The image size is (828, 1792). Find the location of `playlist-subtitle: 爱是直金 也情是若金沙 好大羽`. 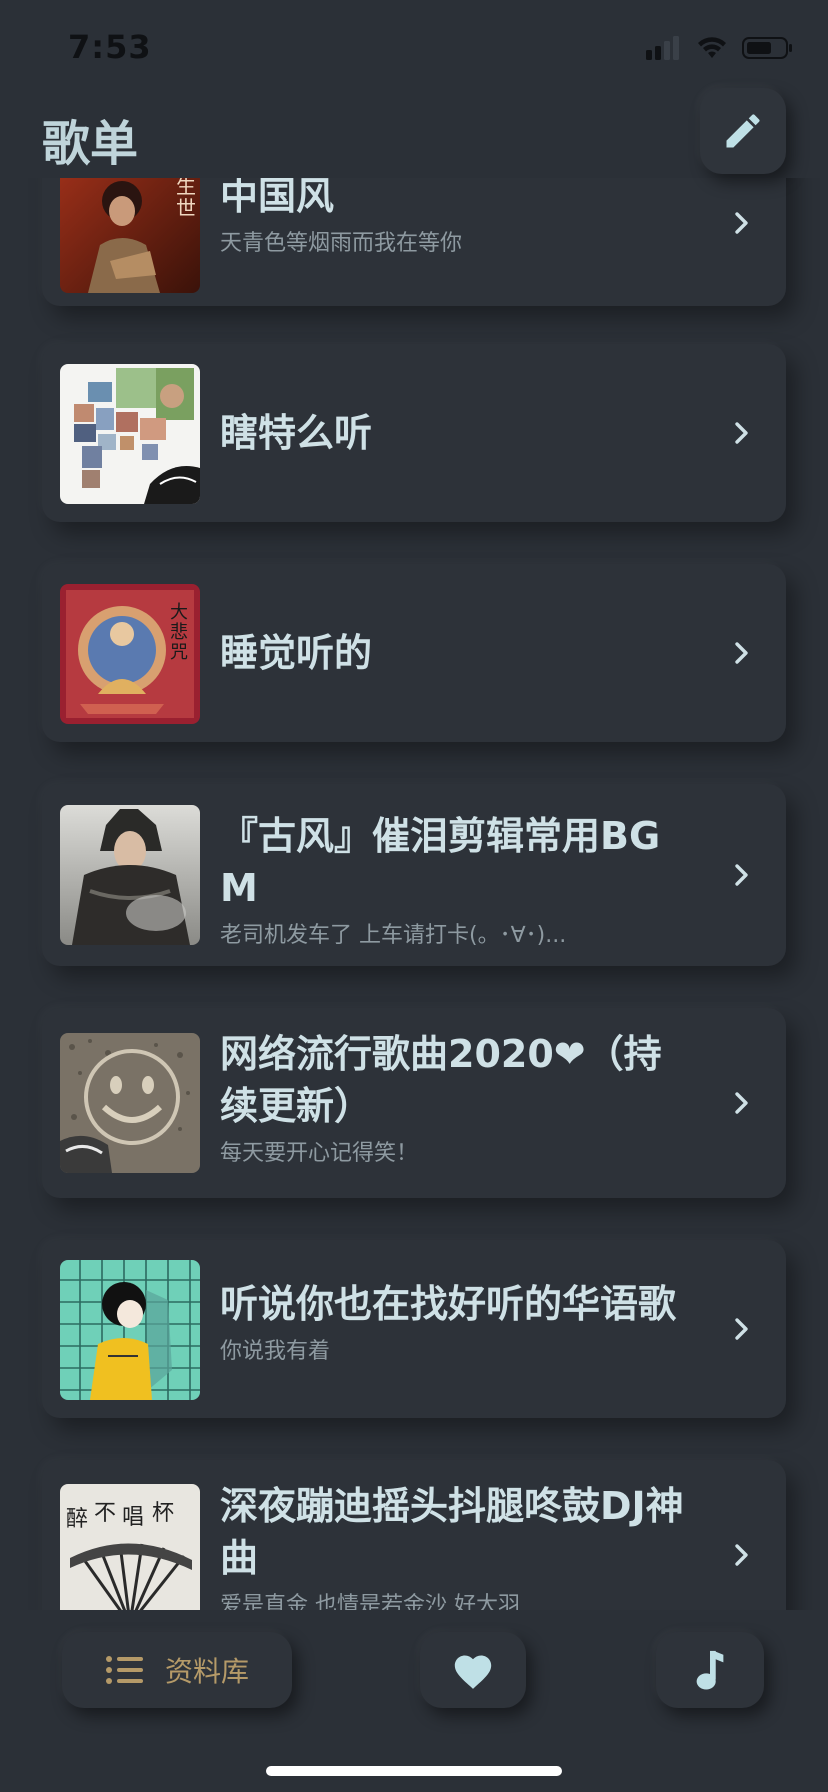

playlist-subtitle: 爱是直金 也情是若金沙 好大羽 is located at coordinates (370, 1601).